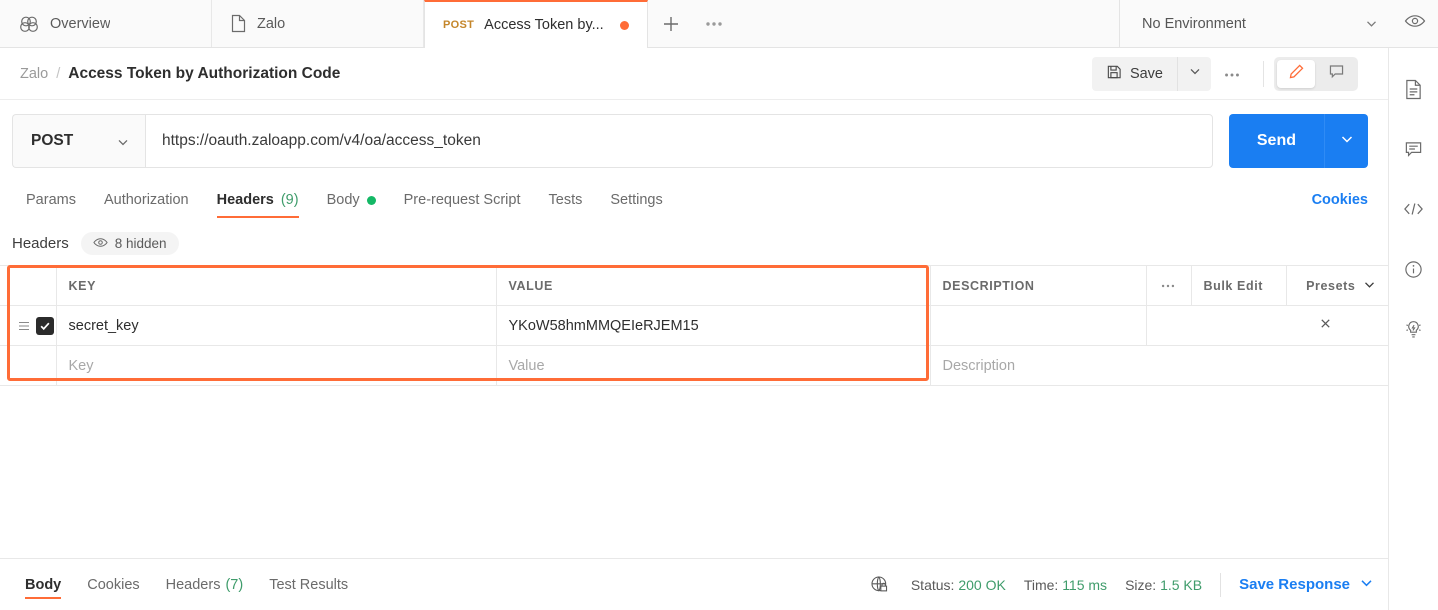  What do you see at coordinates (526, 365) in the screenshot?
I see `placeholder-value-label: Value` at bounding box center [526, 365].